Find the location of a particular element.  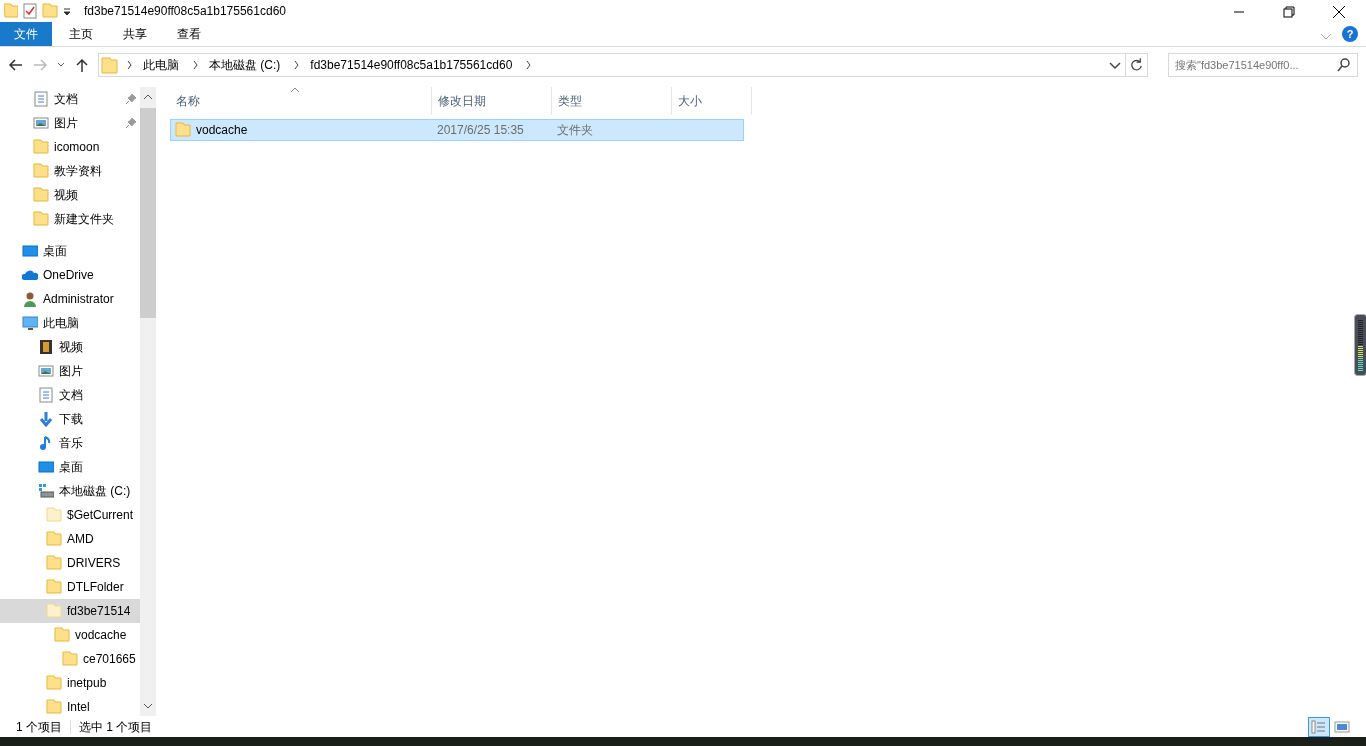

back-icon is located at coordinates (16, 64).